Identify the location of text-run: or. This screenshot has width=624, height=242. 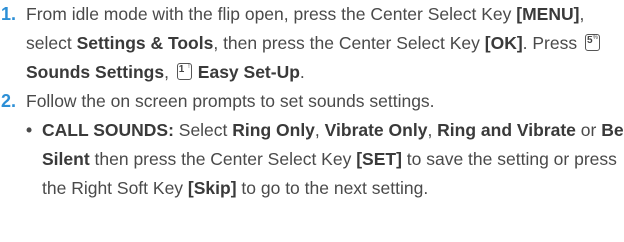
(588, 130).